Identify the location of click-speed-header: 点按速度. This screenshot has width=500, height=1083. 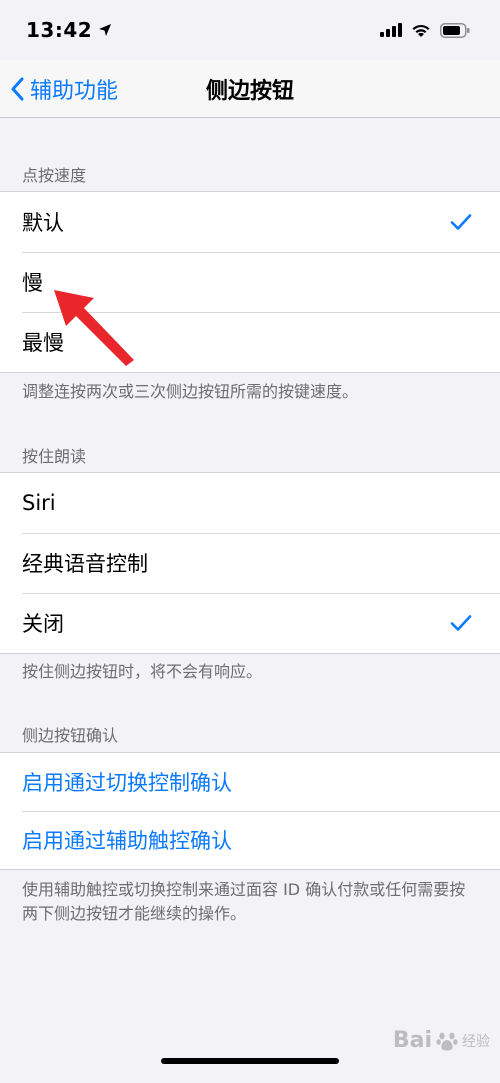
(54, 175).